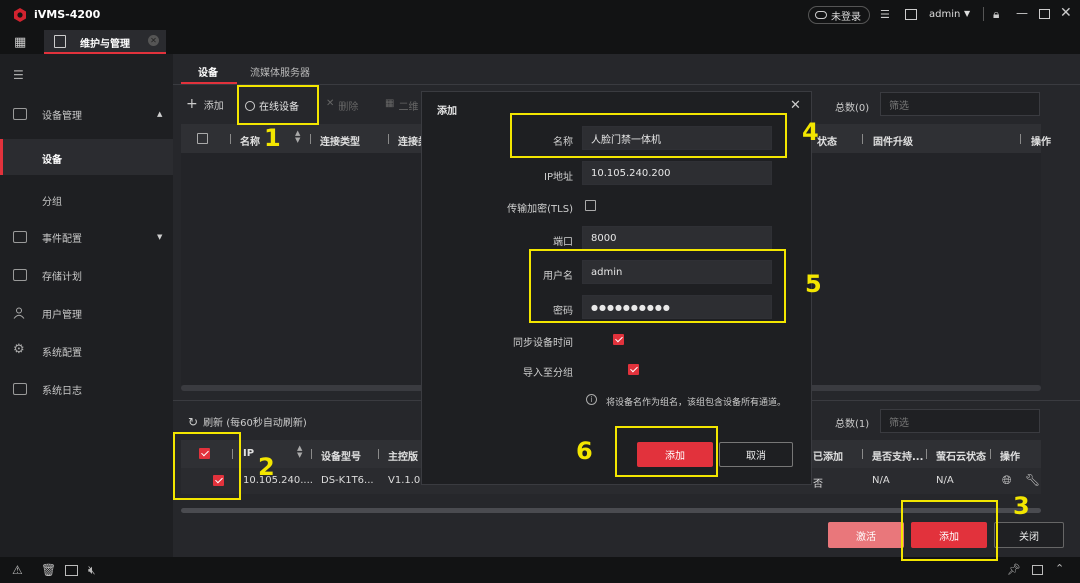 Image resolution: width=1080 pixels, height=583 pixels. Describe the element at coordinates (280, 71) in the screenshot. I see `subtab-stream-server: 流媒体服务器` at that location.